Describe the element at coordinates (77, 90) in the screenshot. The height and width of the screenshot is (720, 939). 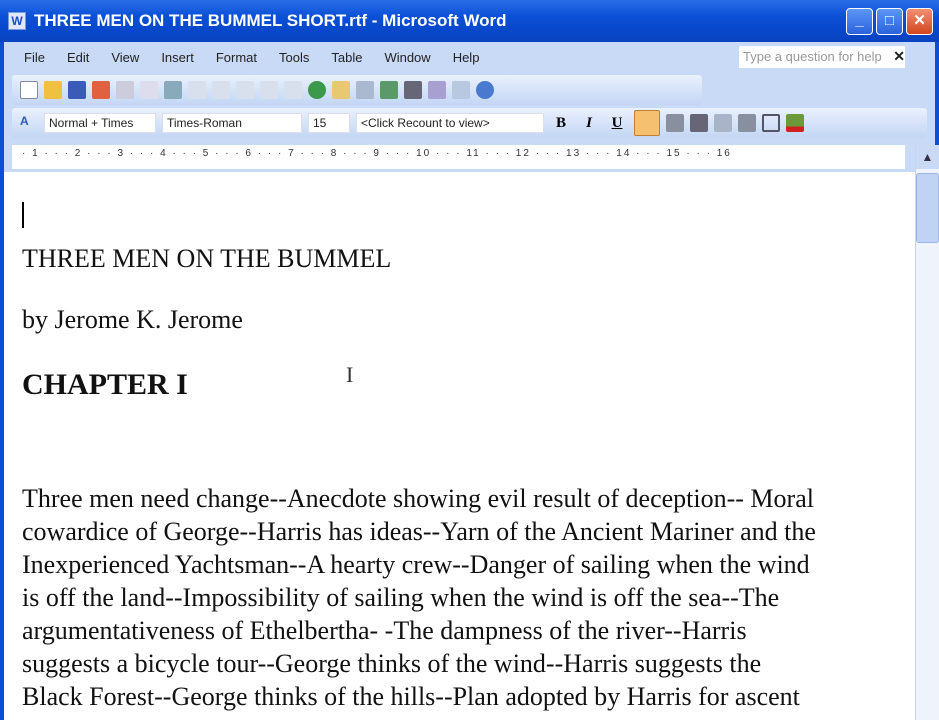
I see `save-icon` at that location.